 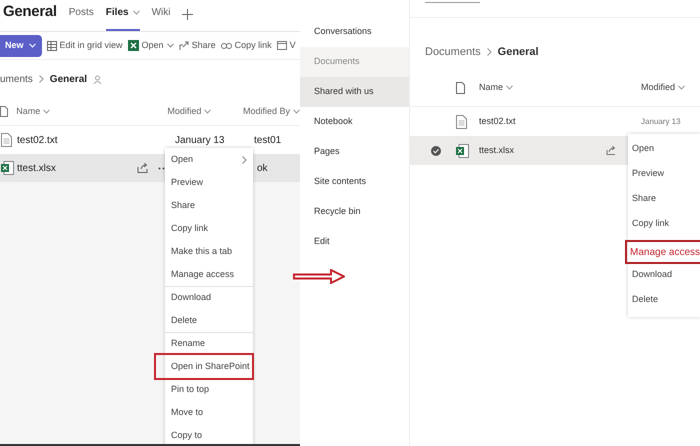 What do you see at coordinates (21, 45) in the screenshot?
I see `new-button: New` at bounding box center [21, 45].